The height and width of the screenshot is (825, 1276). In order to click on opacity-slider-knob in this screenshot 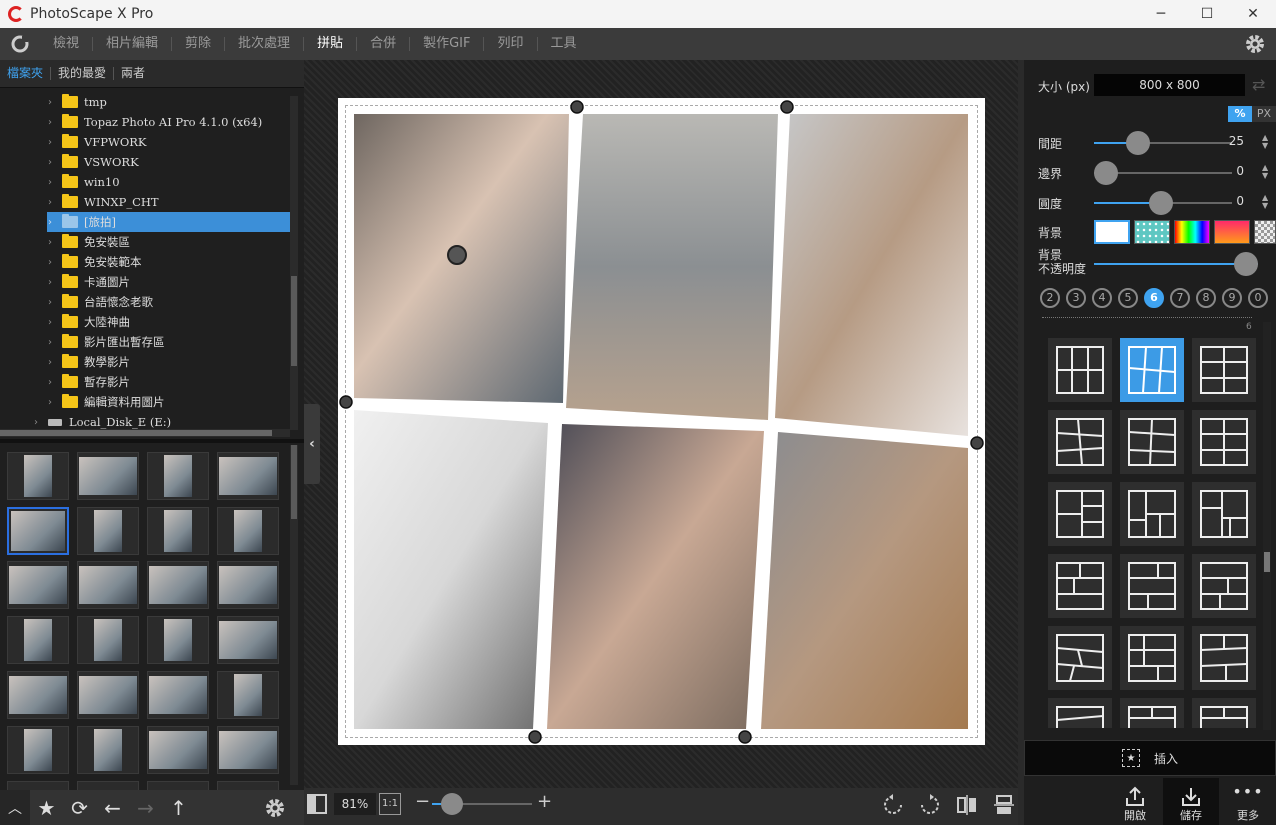, I will do `click(1246, 264)`.